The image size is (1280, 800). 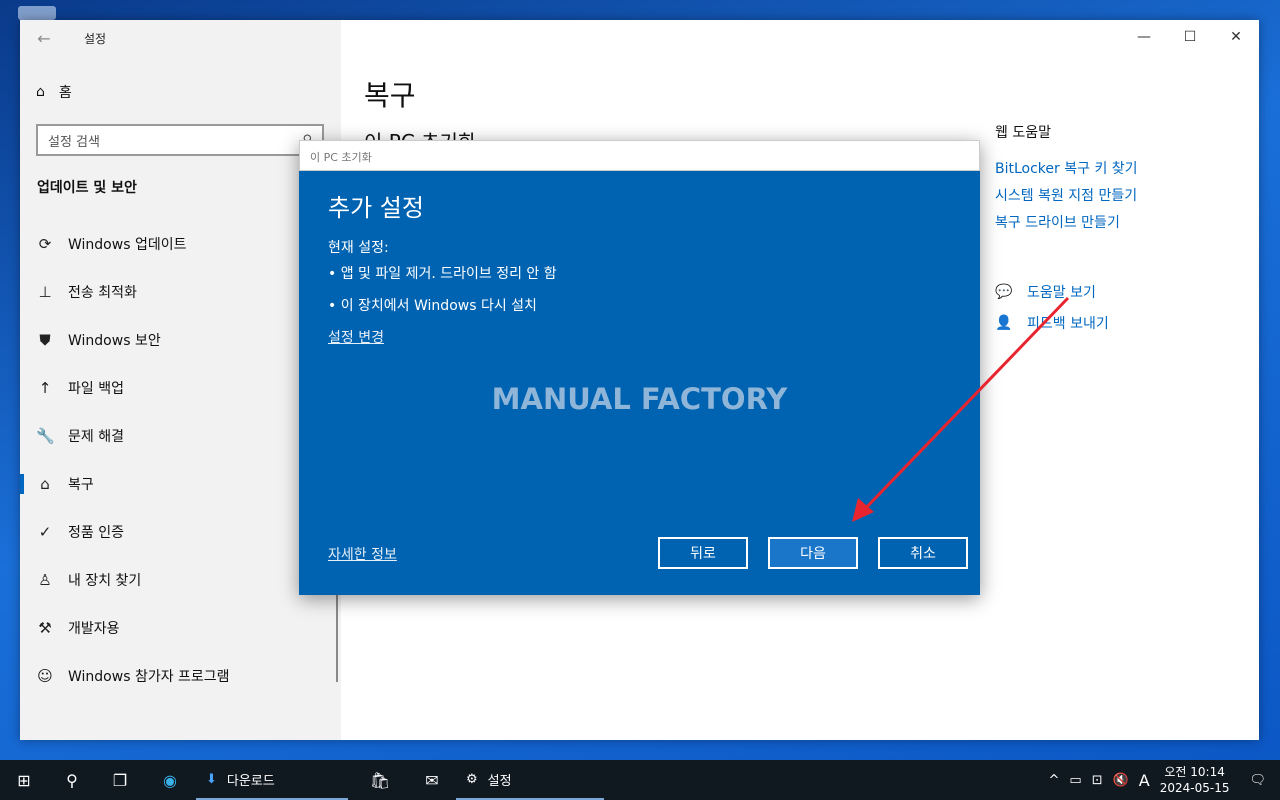 What do you see at coordinates (1075, 780) in the screenshot?
I see `battery-icon: ▭` at bounding box center [1075, 780].